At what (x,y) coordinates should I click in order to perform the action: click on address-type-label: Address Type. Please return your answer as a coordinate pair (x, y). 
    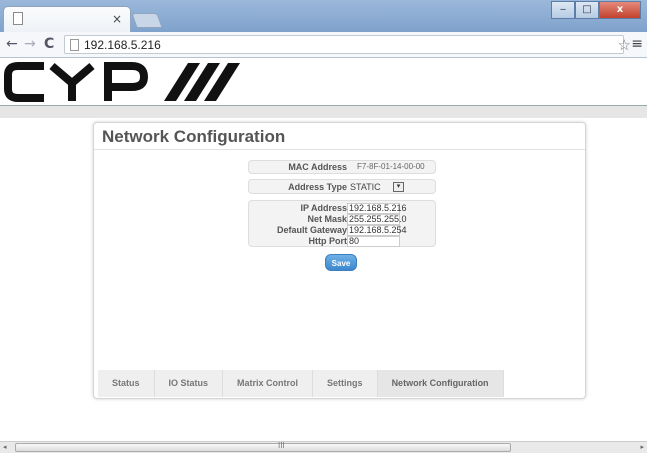
    Looking at the image, I should click on (317, 187).